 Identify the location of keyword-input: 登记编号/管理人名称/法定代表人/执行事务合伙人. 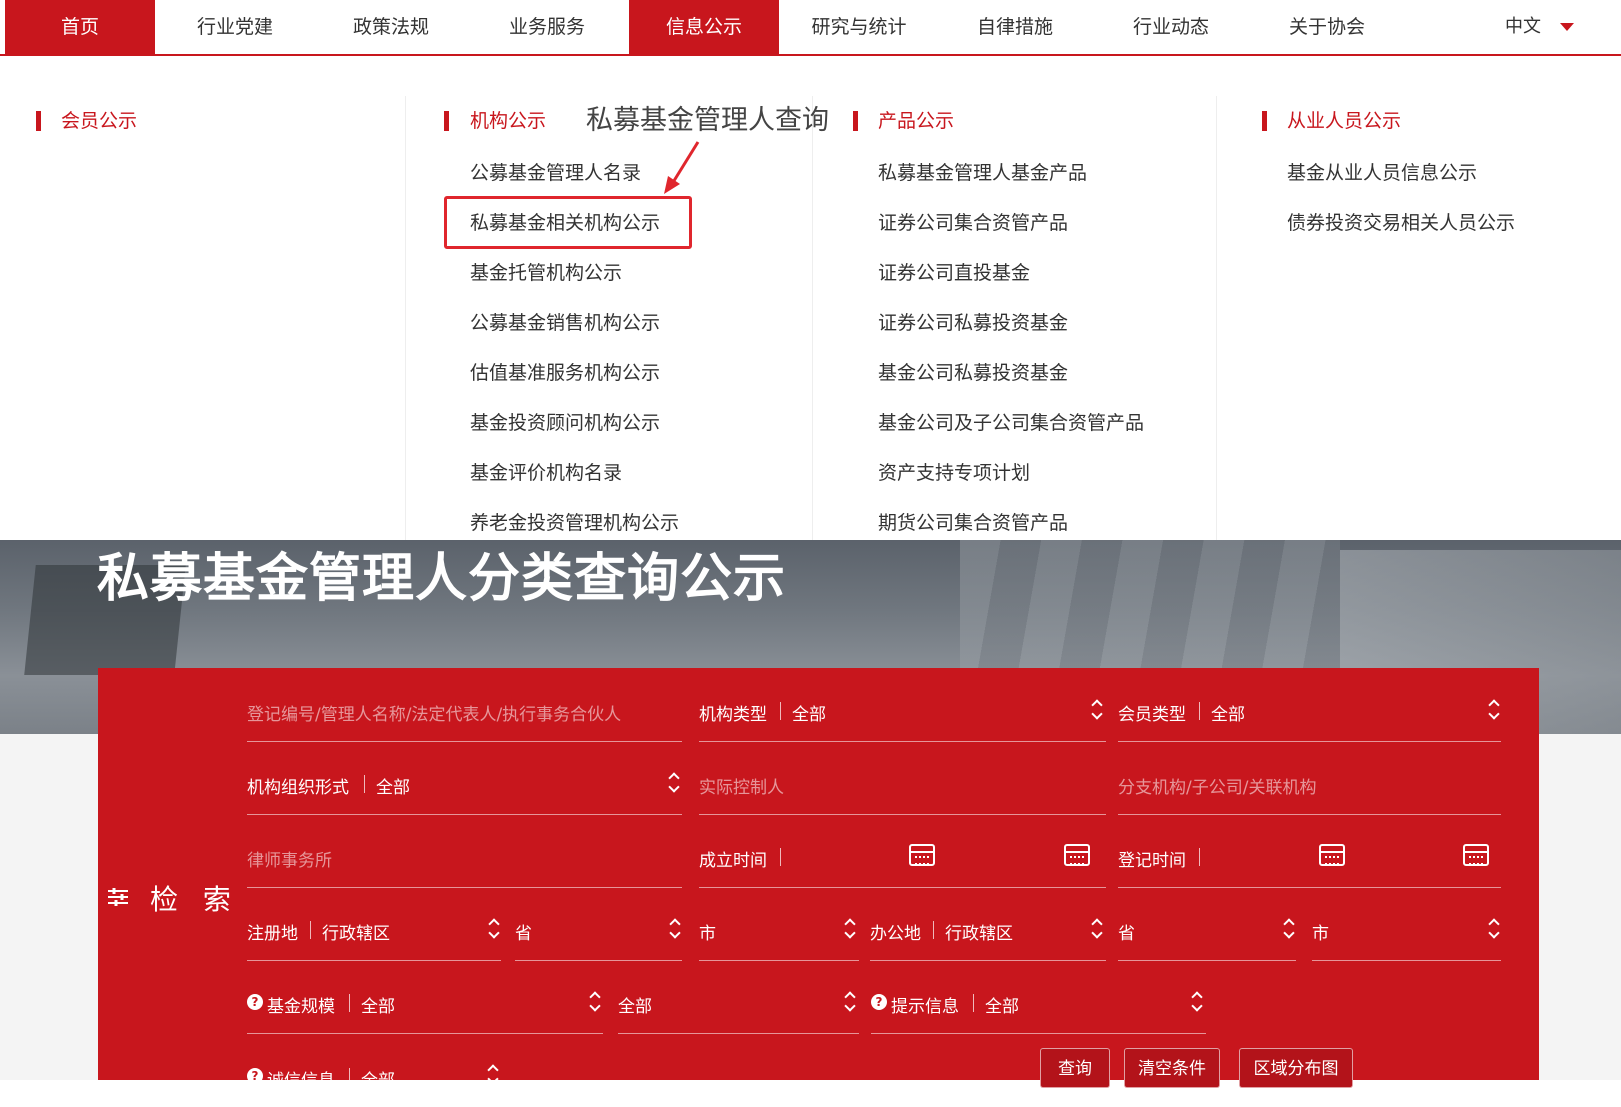
(464, 705).